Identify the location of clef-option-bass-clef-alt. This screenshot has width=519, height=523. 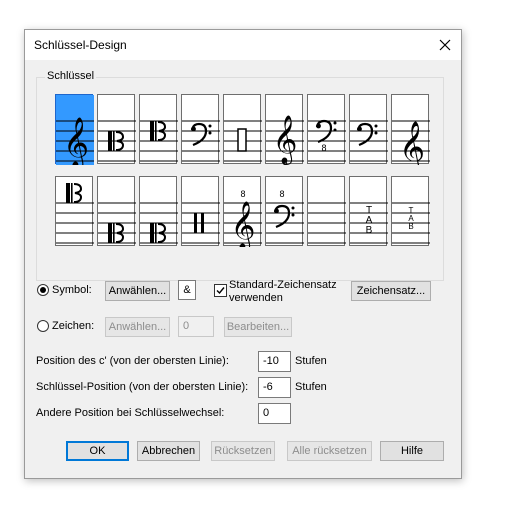
(368, 129).